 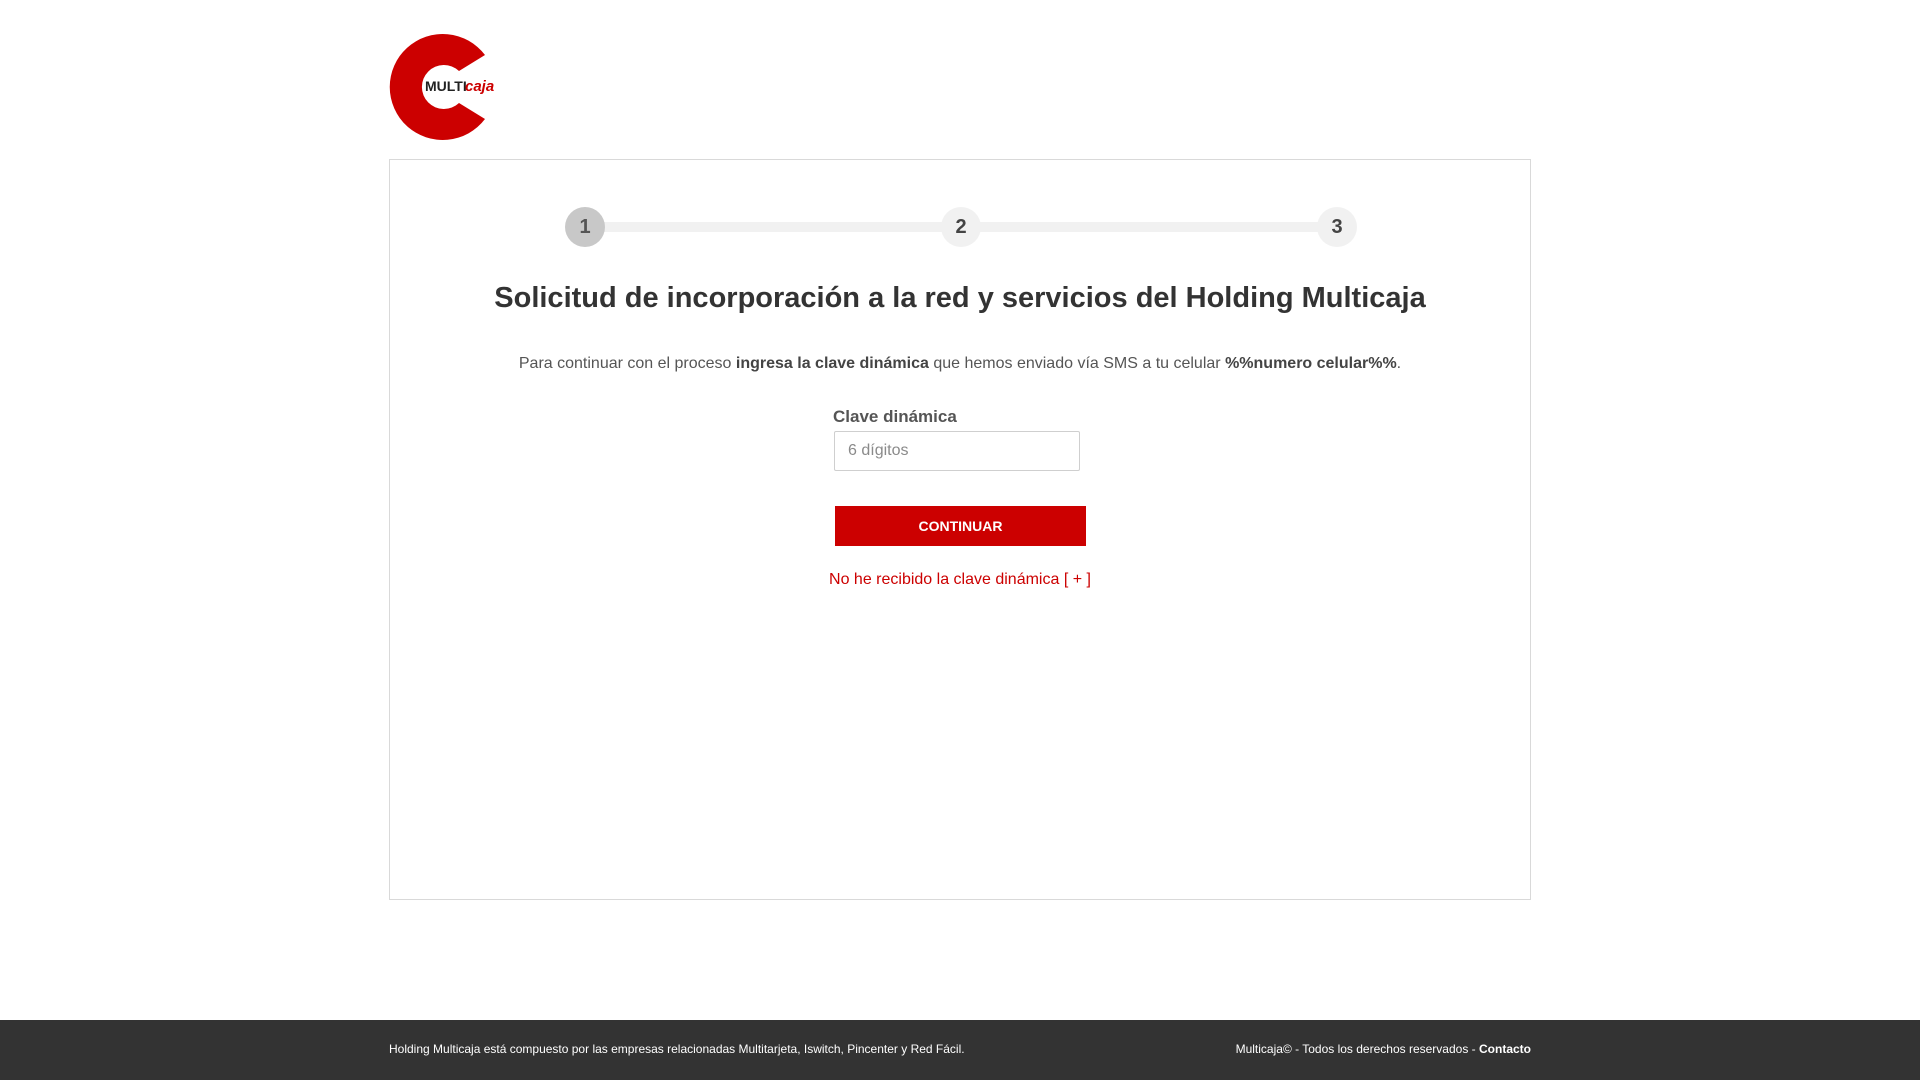 I want to click on desc-bold2: %%numero celular%%, so click(x=1311, y=363).